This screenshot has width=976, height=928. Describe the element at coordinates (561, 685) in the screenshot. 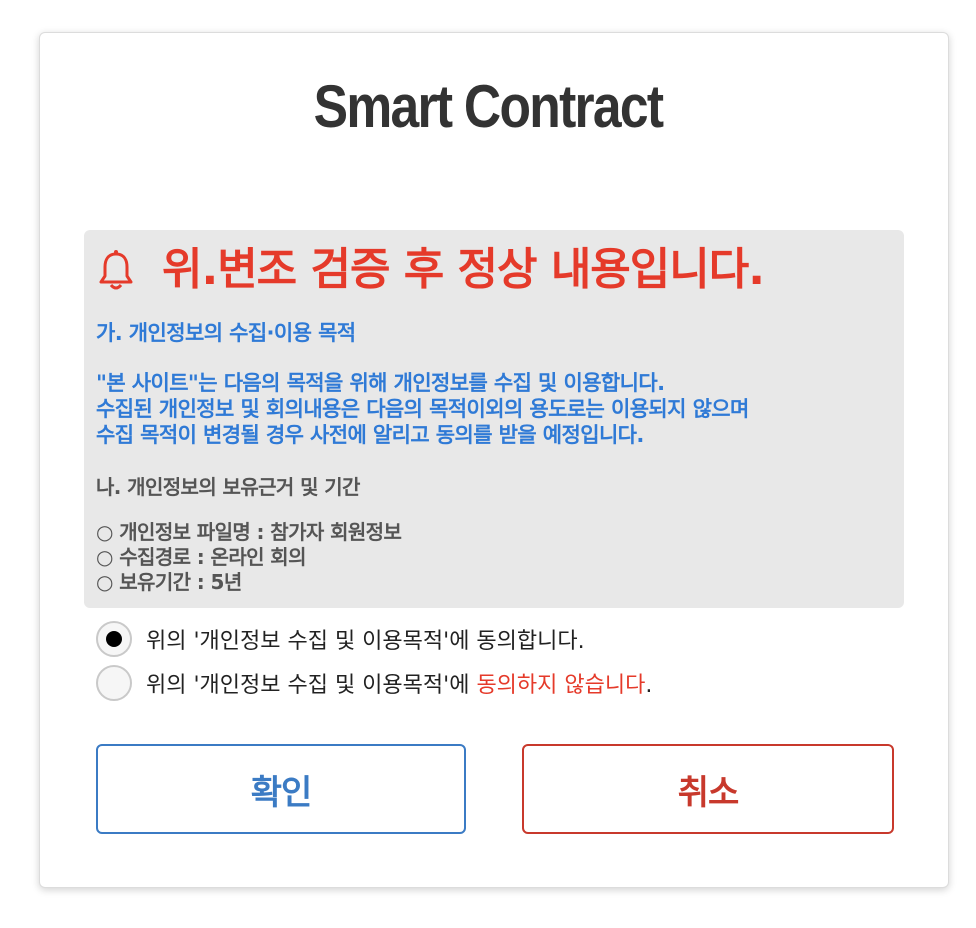

I see `disagree-label-emphasis: 동의하지 않습니다` at that location.